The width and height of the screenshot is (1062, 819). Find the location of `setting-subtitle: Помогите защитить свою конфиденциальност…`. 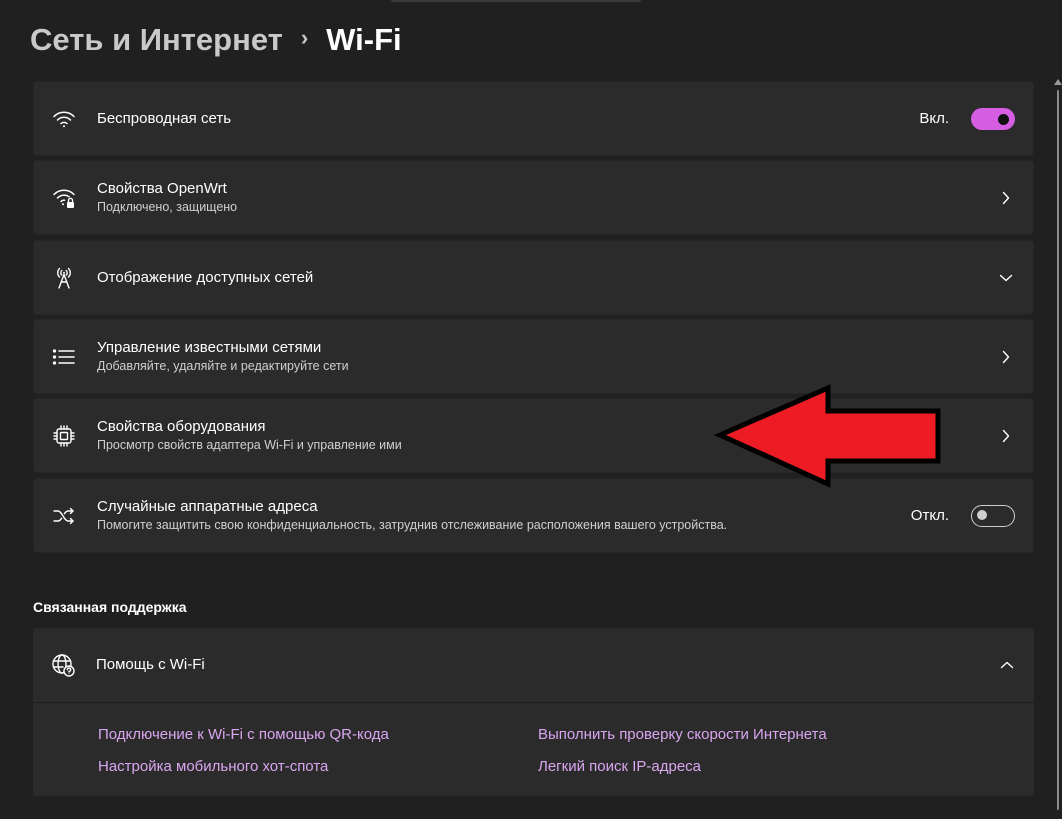

setting-subtitle: Помогите защитить свою конфиденциальност… is located at coordinates (412, 525).